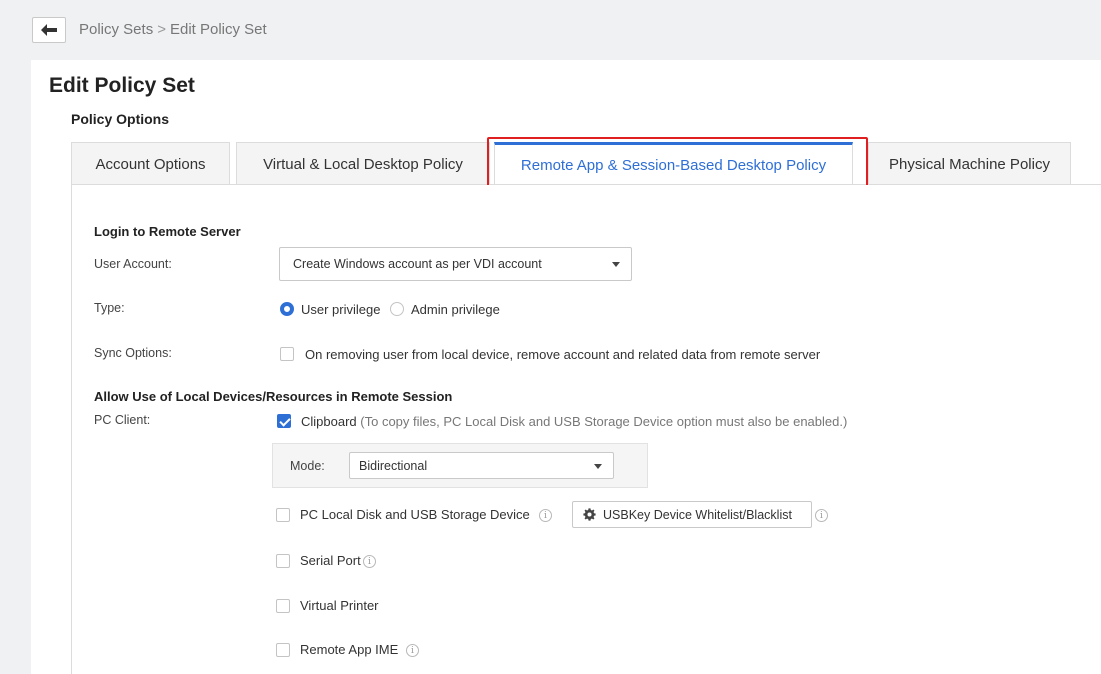 This screenshot has width=1101, height=674. What do you see at coordinates (283, 606) in the screenshot?
I see `virtual-printer-checkbox` at bounding box center [283, 606].